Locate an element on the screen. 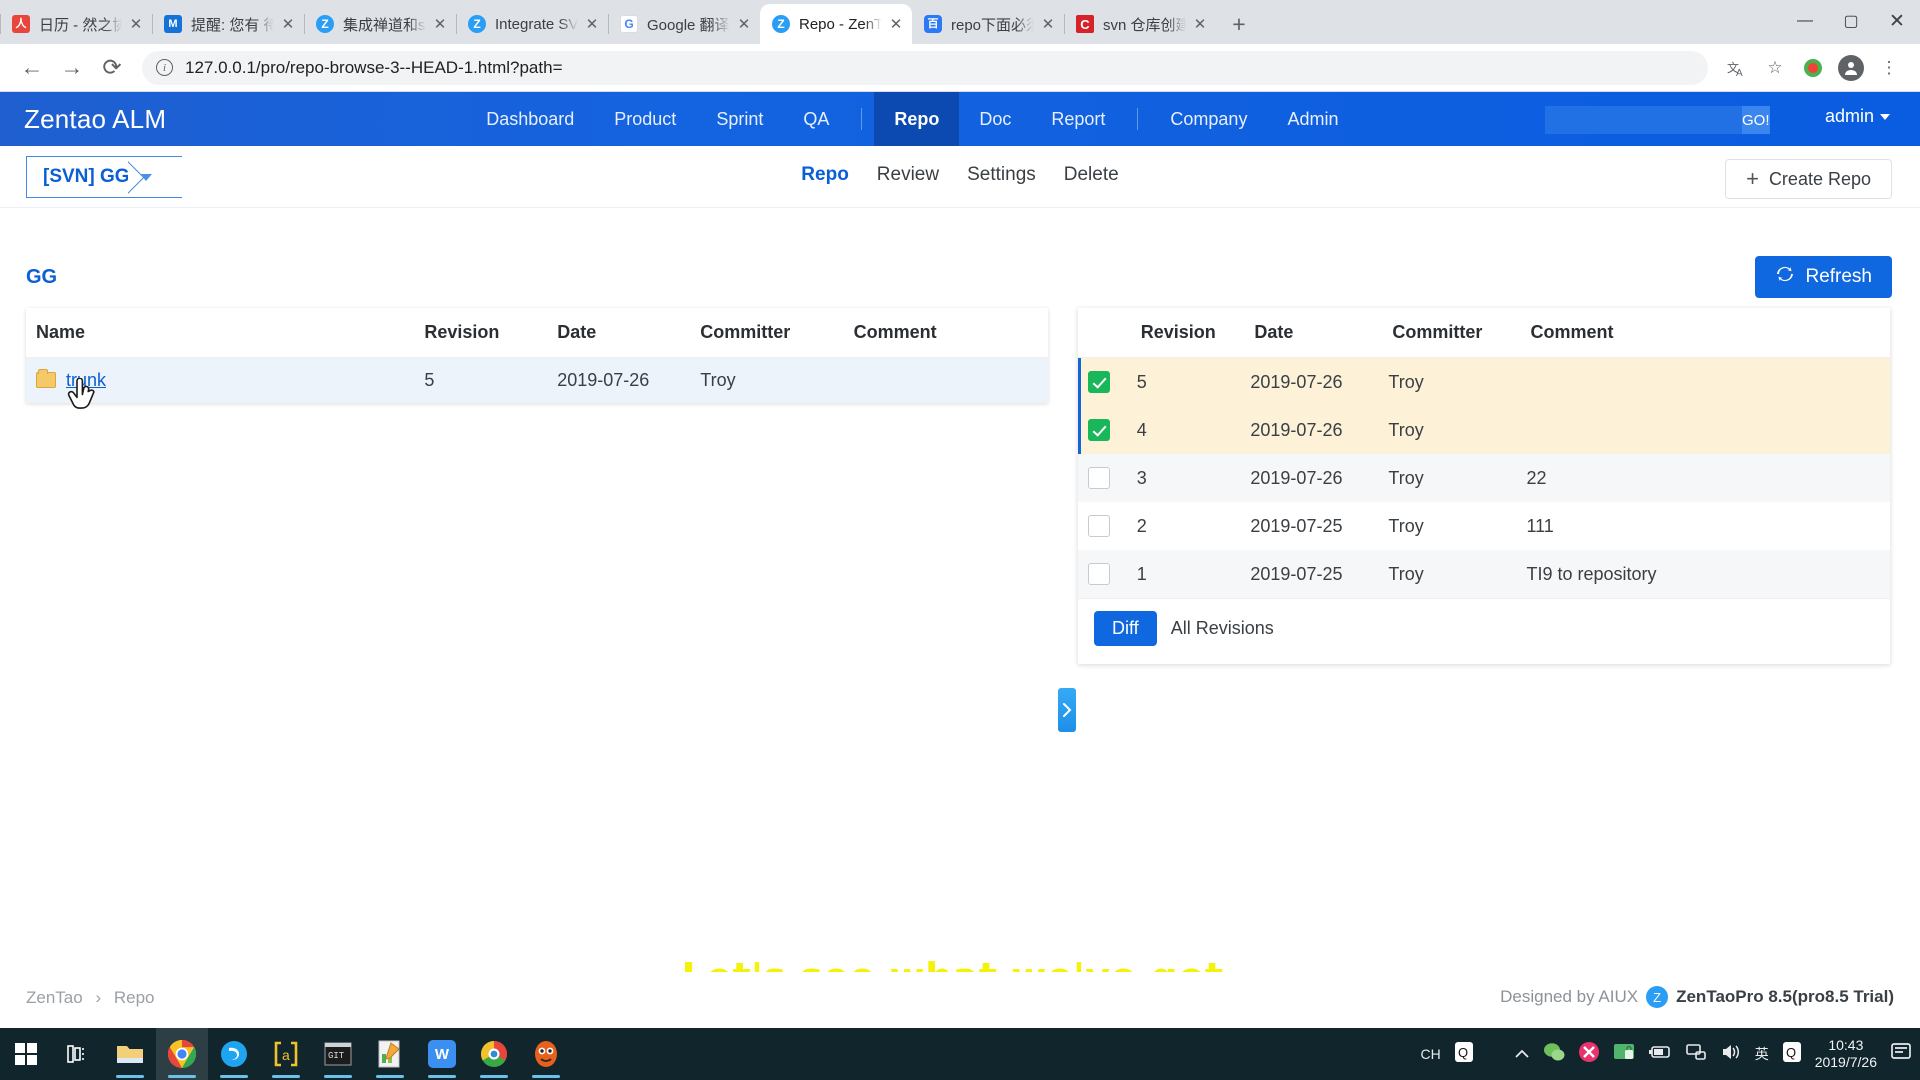 The width and height of the screenshot is (1920, 1080). menu-item-dashboard: Dashboard is located at coordinates (530, 119).